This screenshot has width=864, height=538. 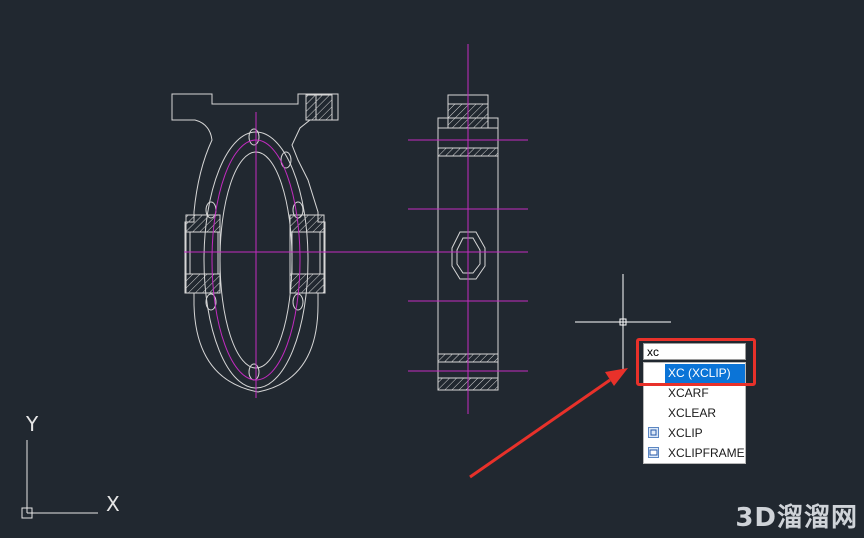 I want to click on autocomplete-item-xcarf: XCARF, so click(x=694, y=393).